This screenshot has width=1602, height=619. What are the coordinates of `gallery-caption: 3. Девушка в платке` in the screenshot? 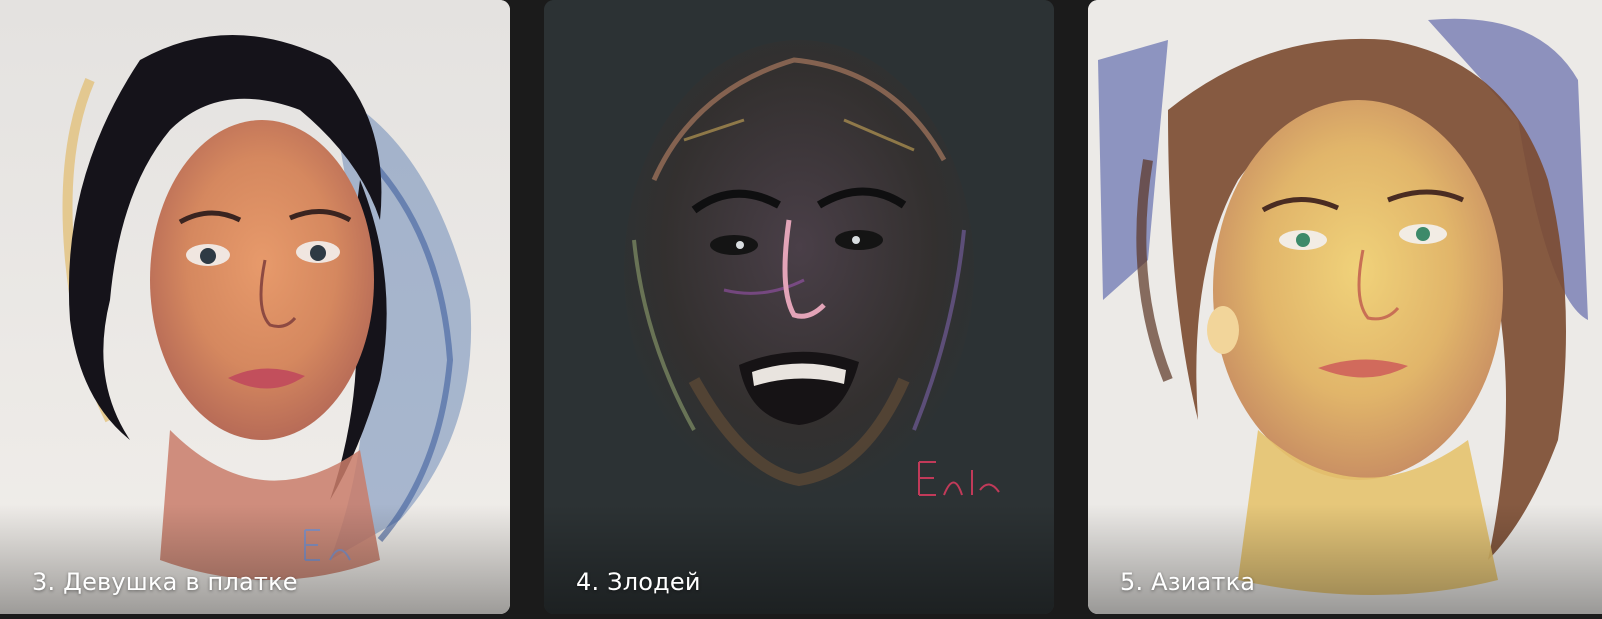 It's located at (165, 582).